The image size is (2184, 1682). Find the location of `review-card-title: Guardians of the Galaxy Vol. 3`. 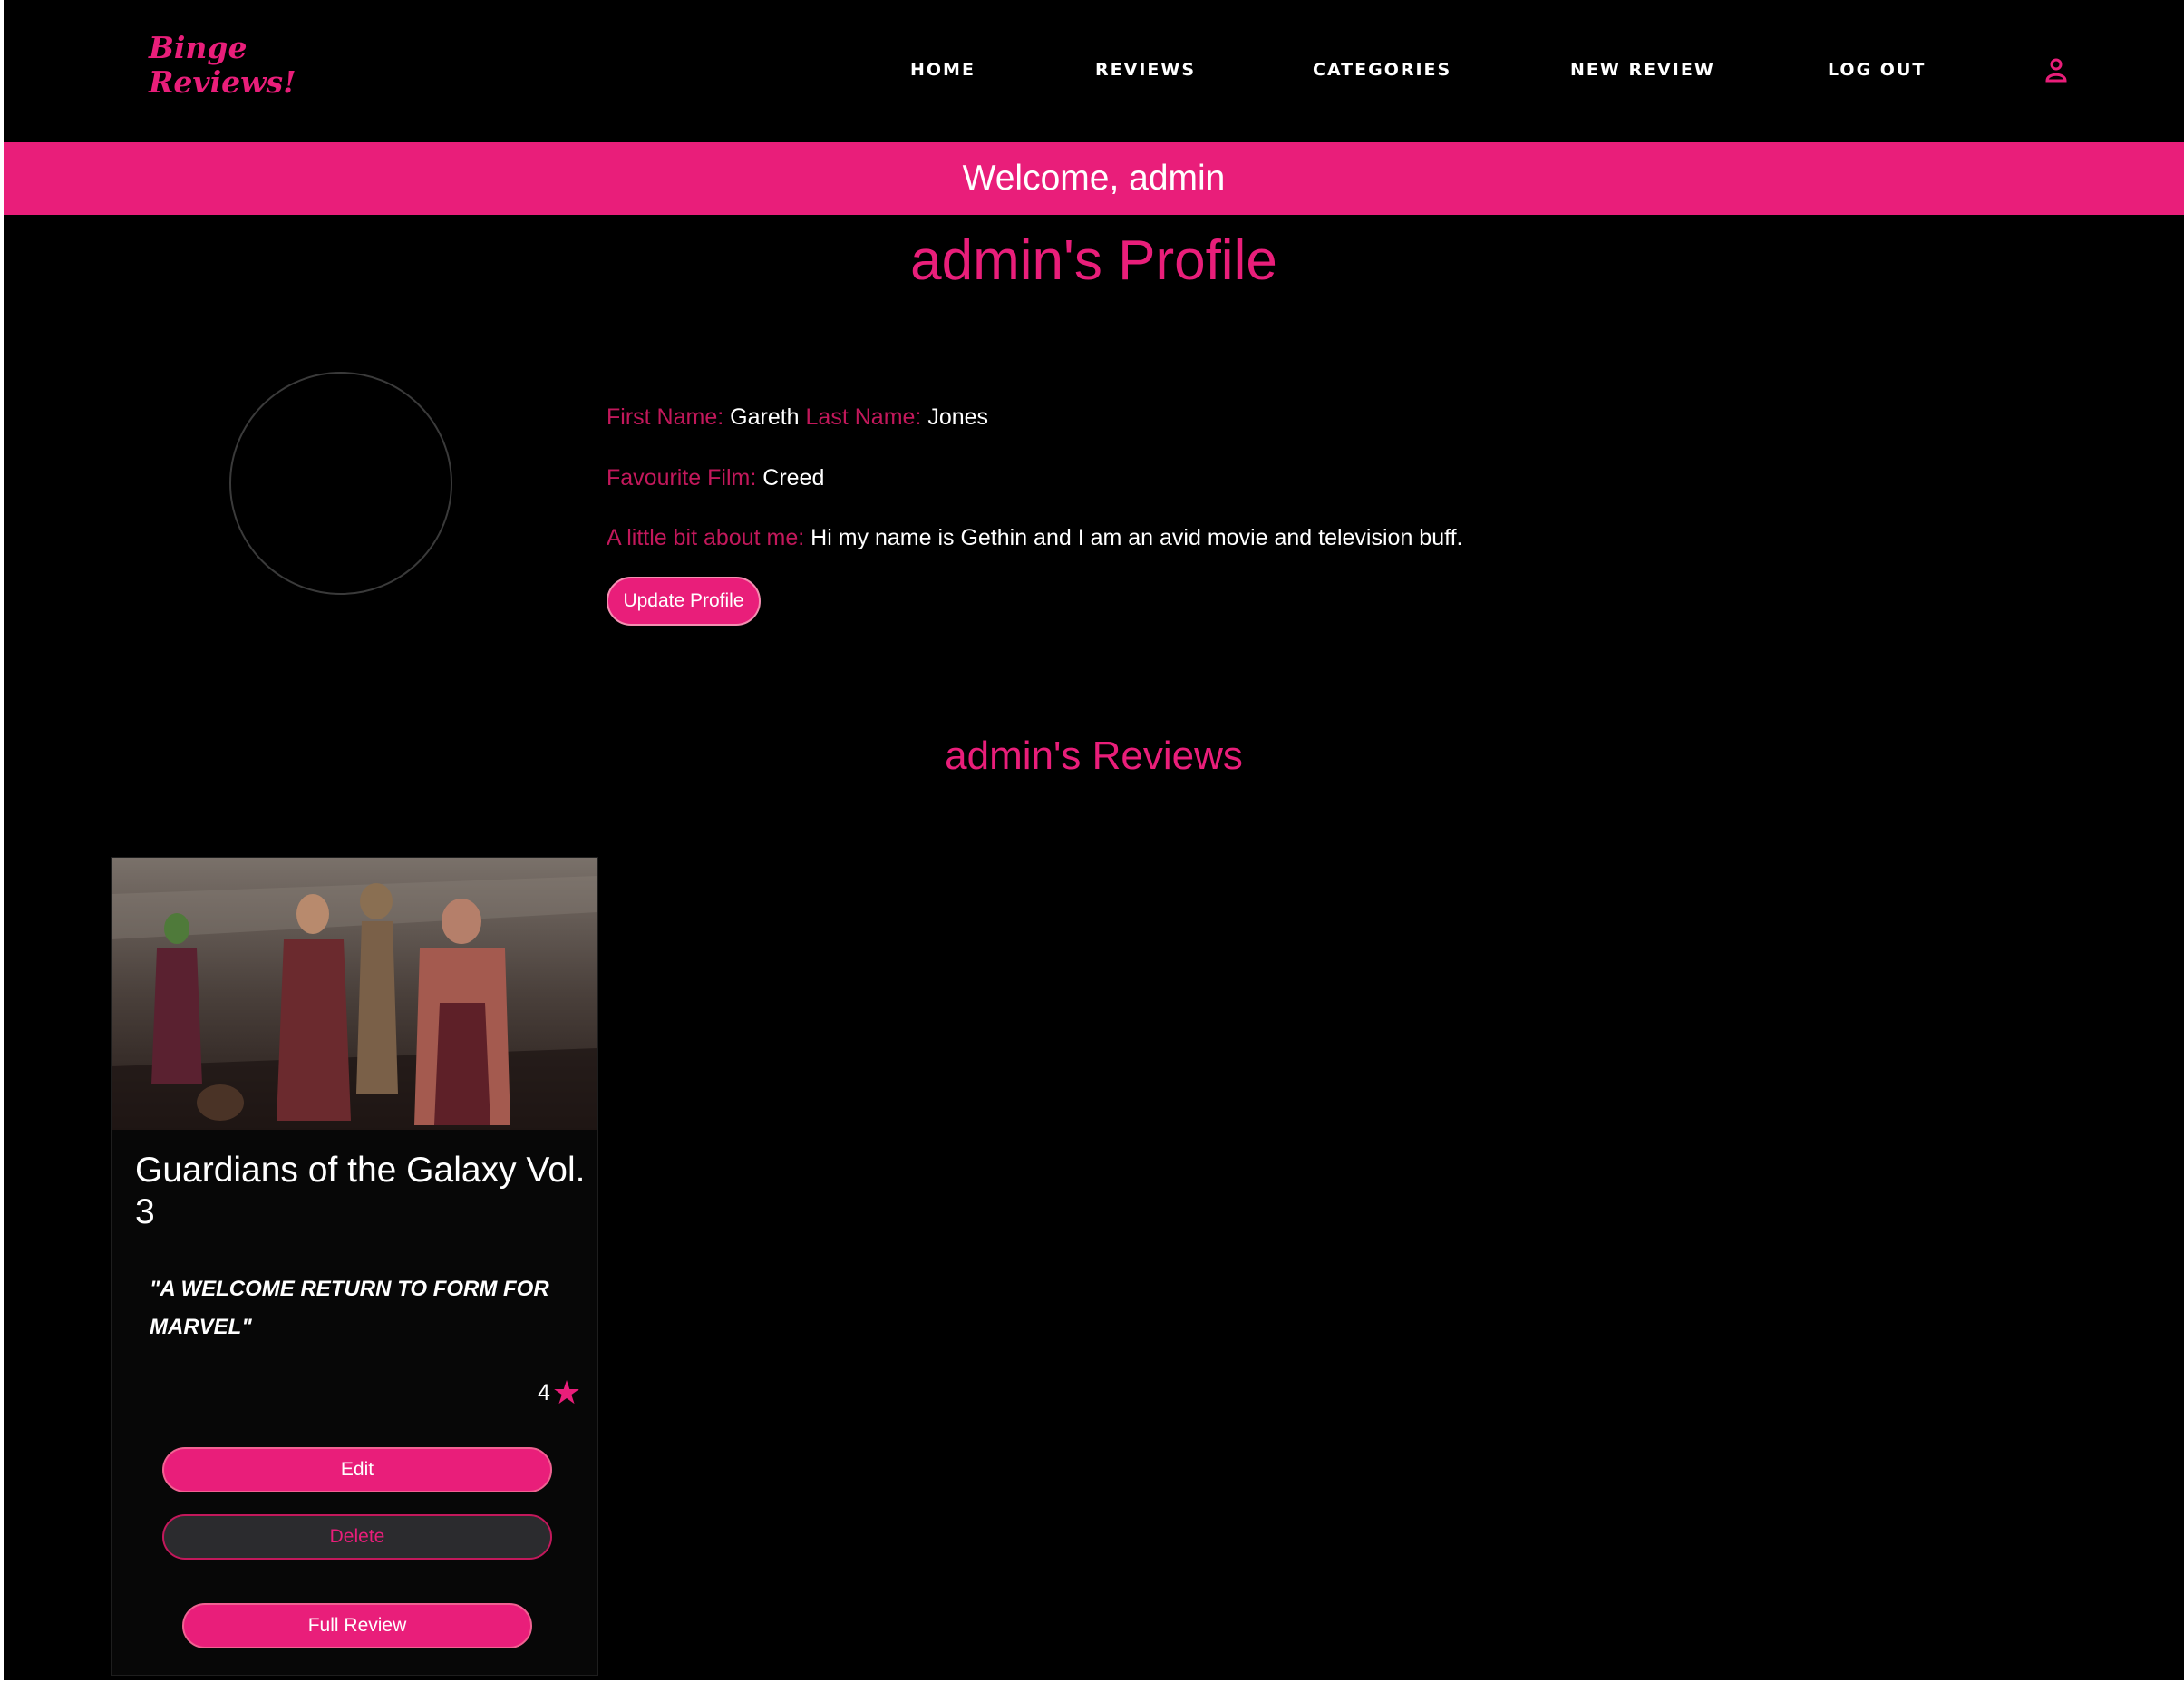

review-card-title: Guardians of the Galaxy Vol. 3 is located at coordinates (360, 1191).